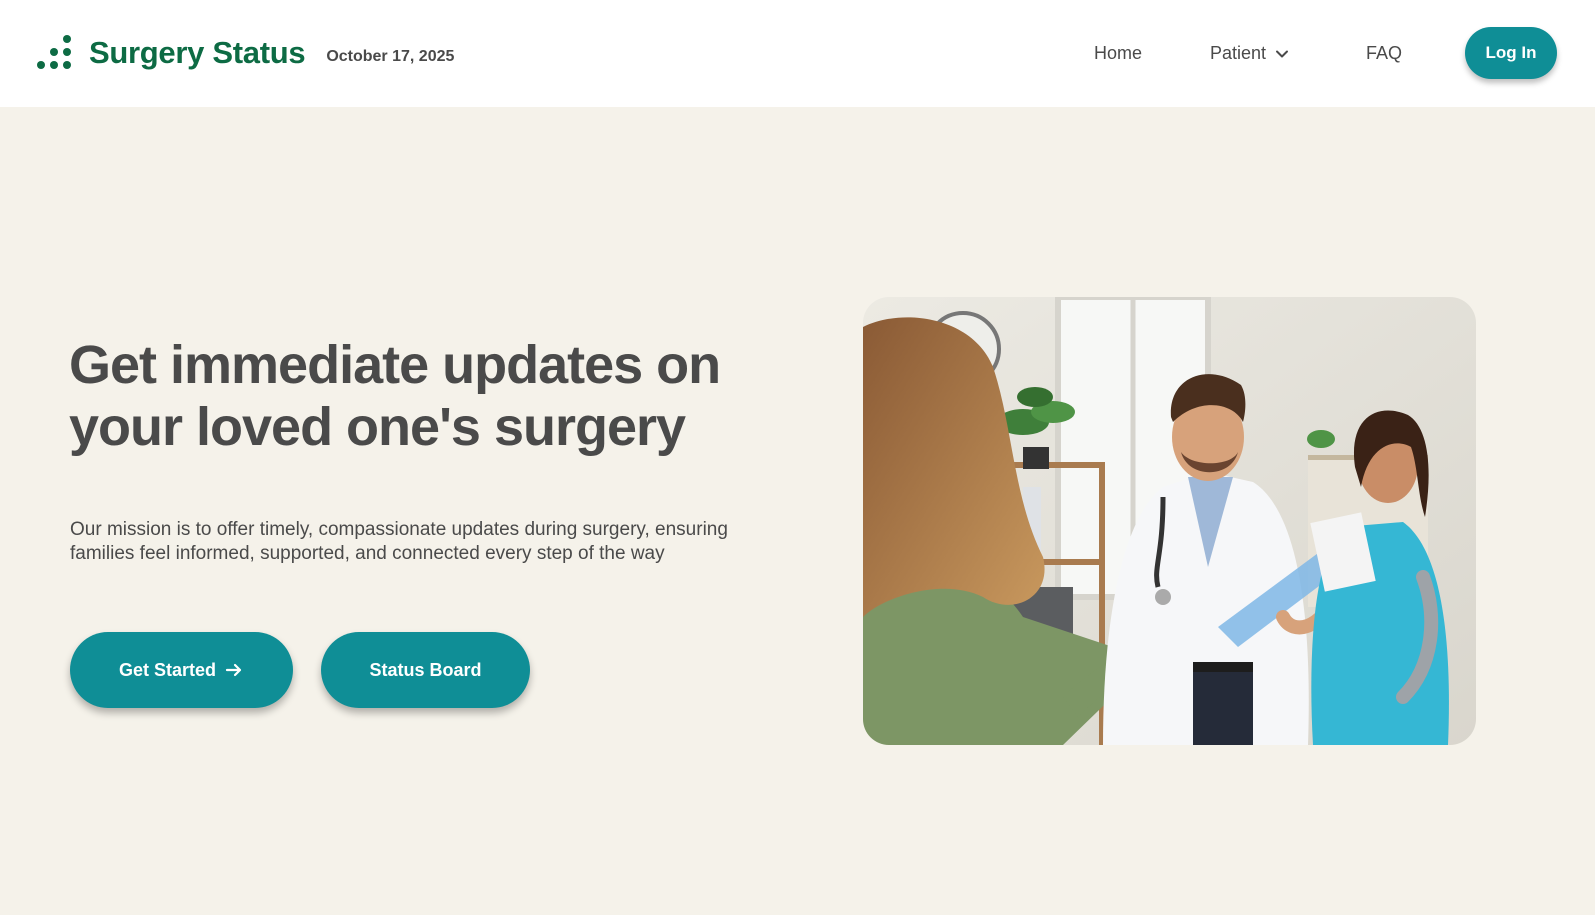  What do you see at coordinates (425, 670) in the screenshot?
I see `status-board-button: Status Board` at bounding box center [425, 670].